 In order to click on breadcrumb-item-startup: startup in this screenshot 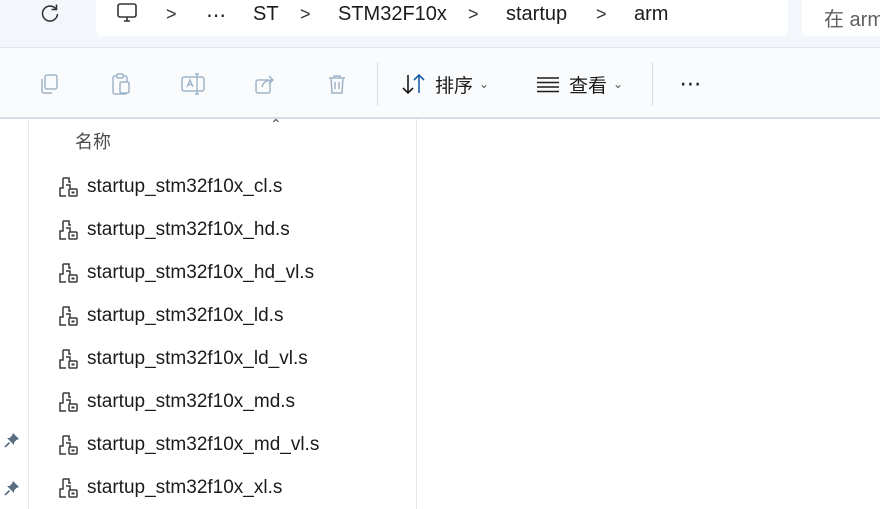, I will do `click(536, 14)`.